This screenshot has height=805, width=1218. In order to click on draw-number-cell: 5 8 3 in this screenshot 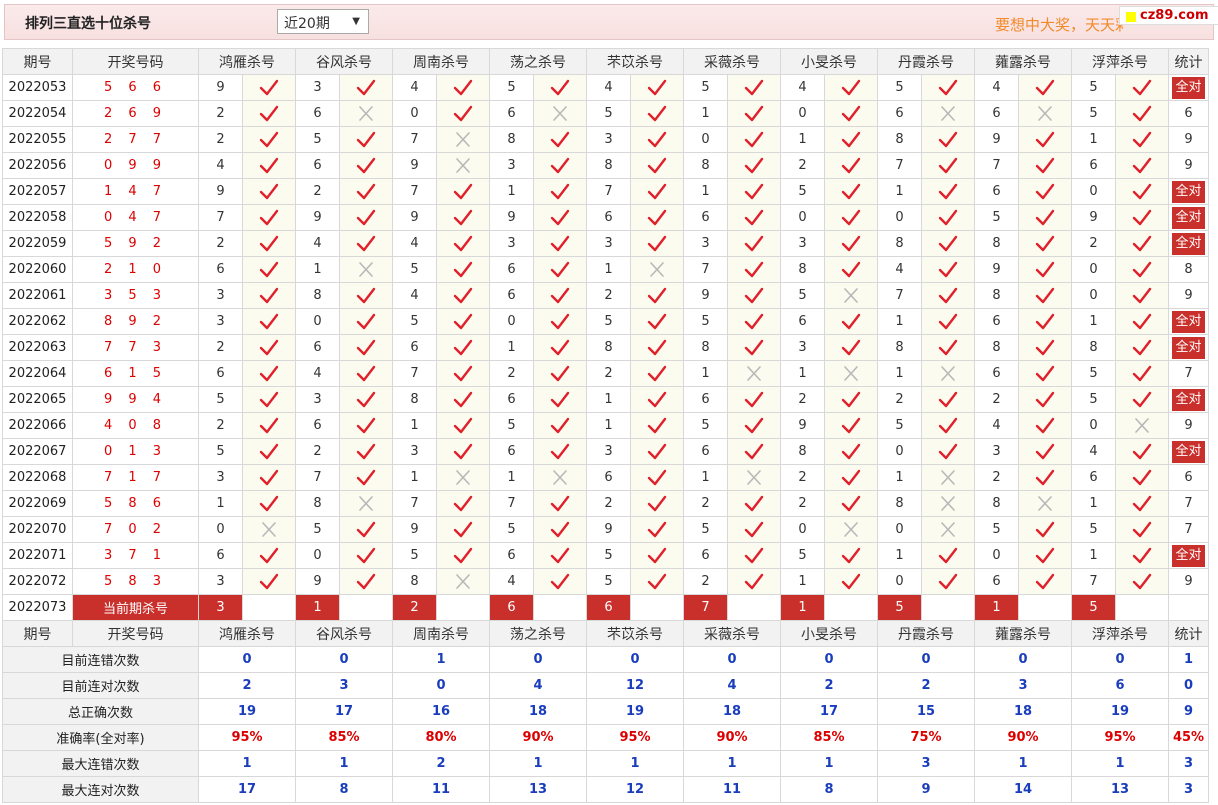, I will do `click(135, 581)`.